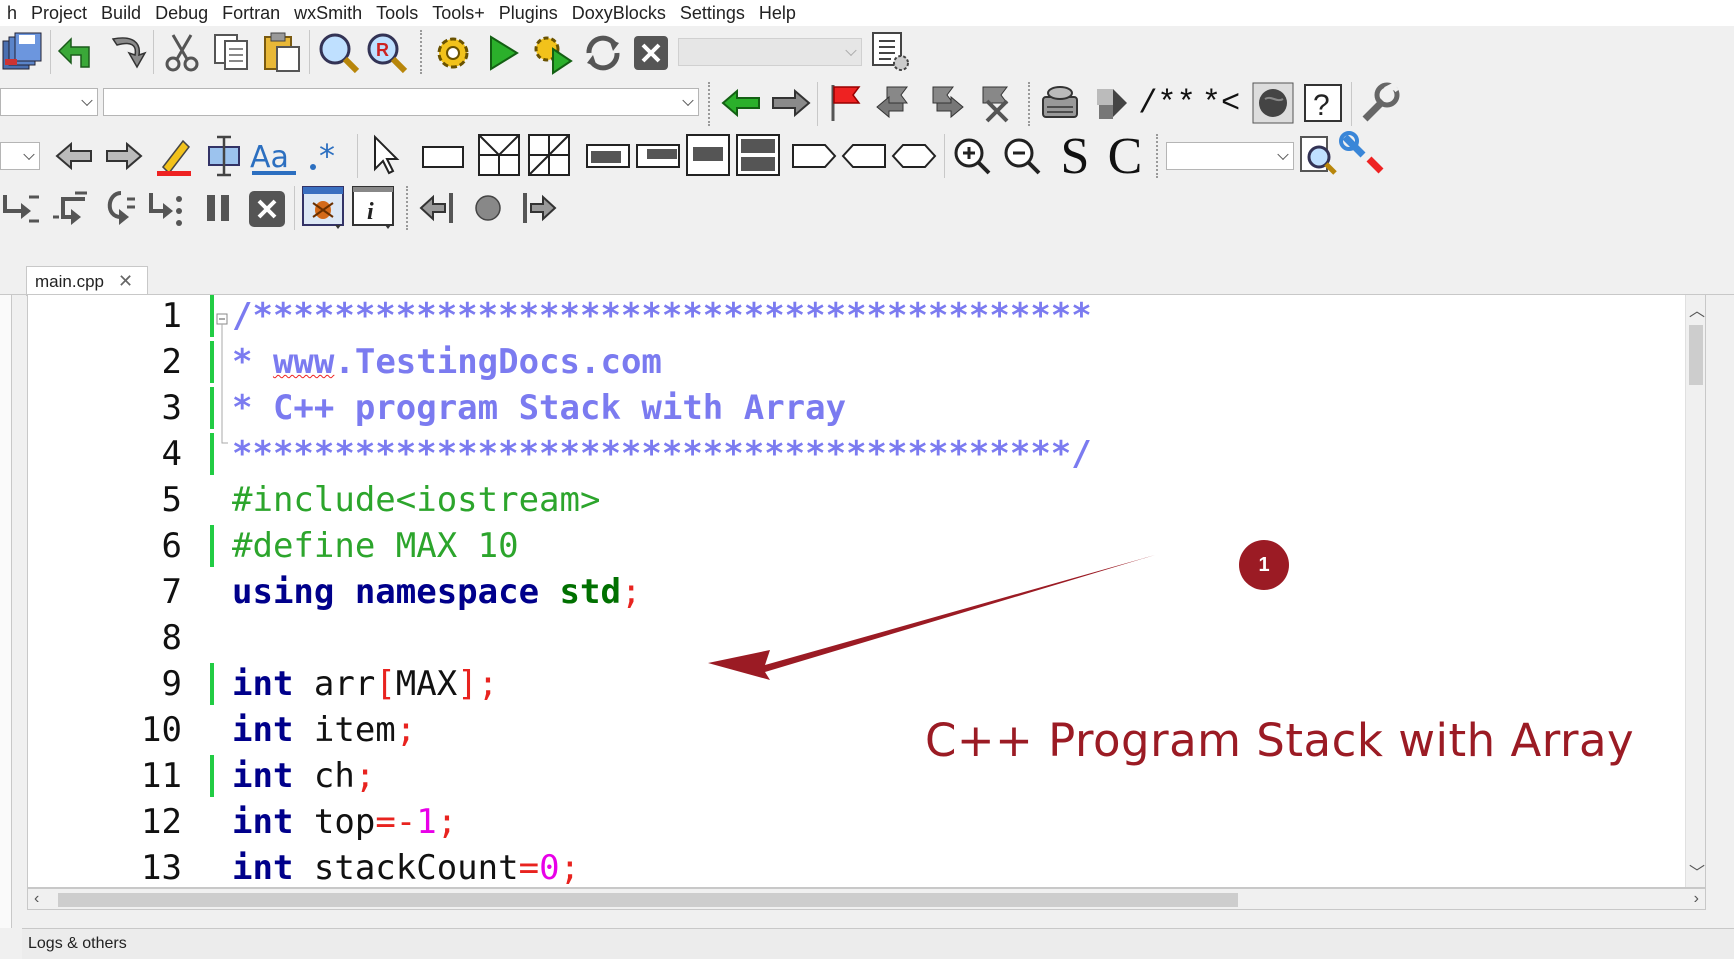  What do you see at coordinates (864, 156) in the screenshot?
I see `shape-arrow-left-icon` at bounding box center [864, 156].